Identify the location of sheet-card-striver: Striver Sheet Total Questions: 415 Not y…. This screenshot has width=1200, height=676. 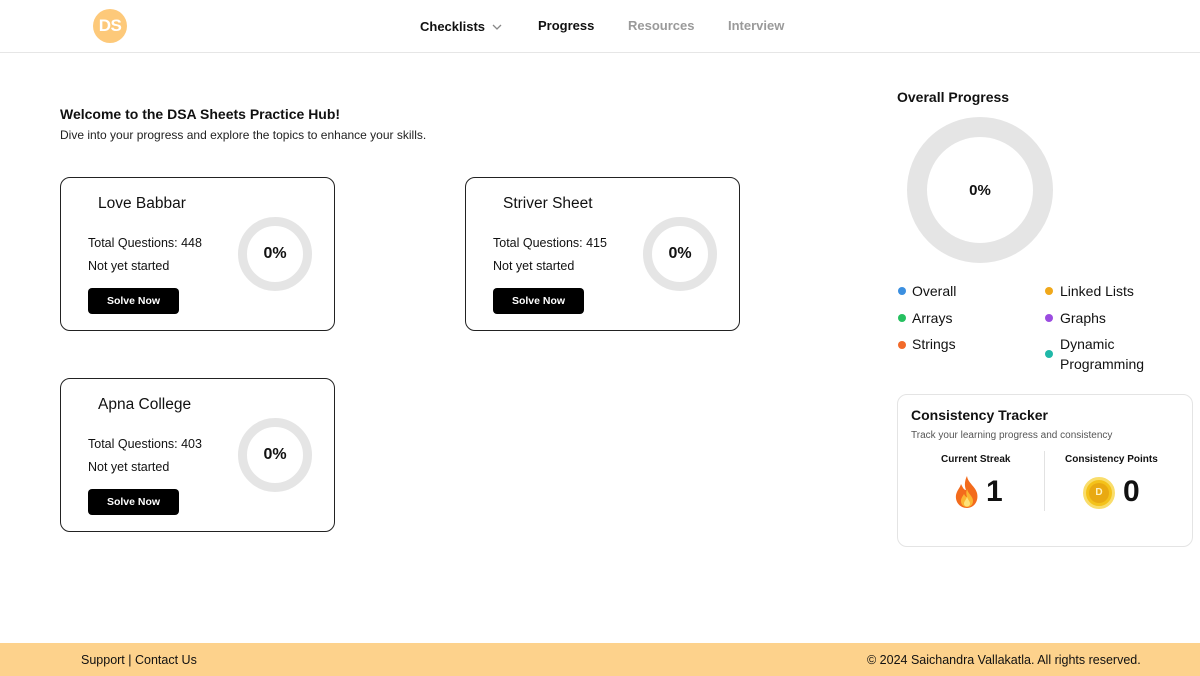
(602, 254).